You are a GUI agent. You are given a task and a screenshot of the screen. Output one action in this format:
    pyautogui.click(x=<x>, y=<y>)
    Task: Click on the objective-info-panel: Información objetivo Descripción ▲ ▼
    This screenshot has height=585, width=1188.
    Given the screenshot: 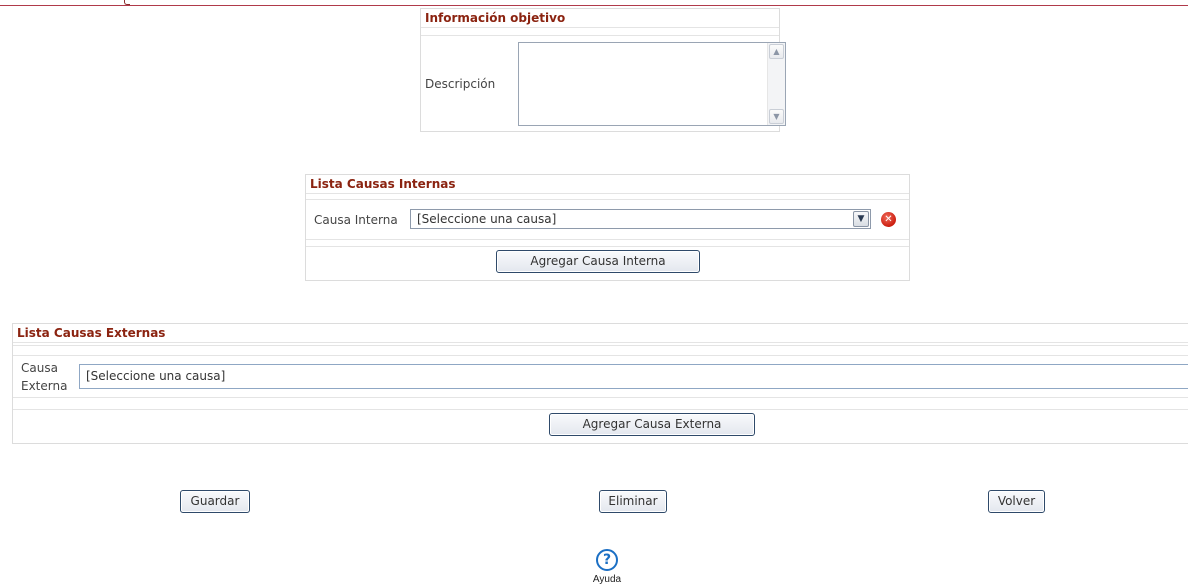 What is the action you would take?
    pyautogui.click(x=603, y=70)
    